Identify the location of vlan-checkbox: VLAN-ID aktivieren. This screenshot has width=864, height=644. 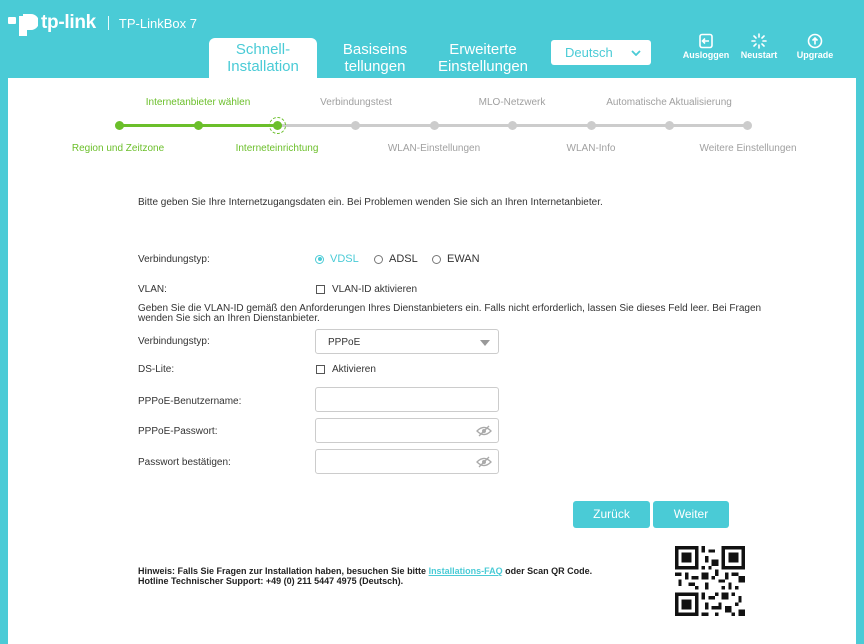
(366, 289).